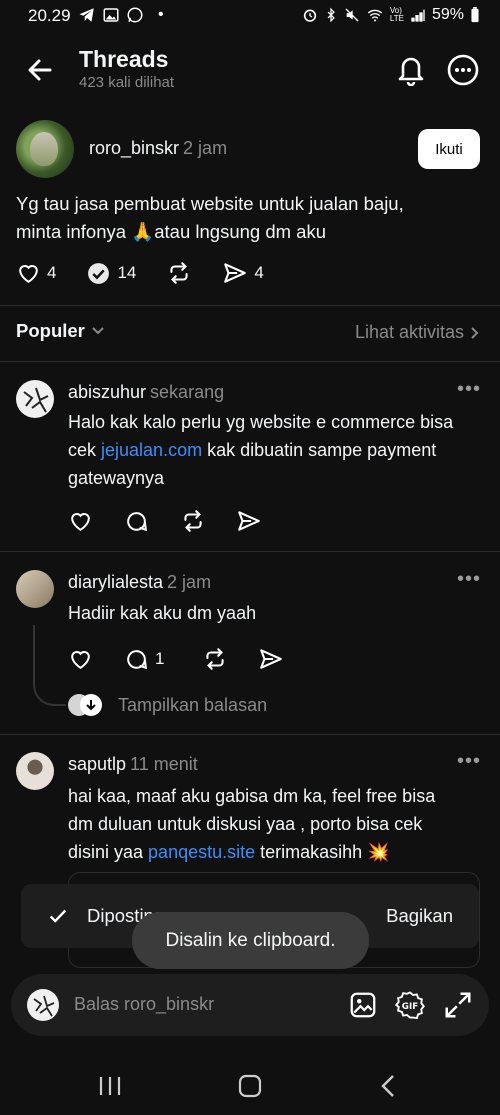 This screenshot has width=500, height=1115. Describe the element at coordinates (107, 392) in the screenshot. I see `reply-username: abiszuhur` at that location.